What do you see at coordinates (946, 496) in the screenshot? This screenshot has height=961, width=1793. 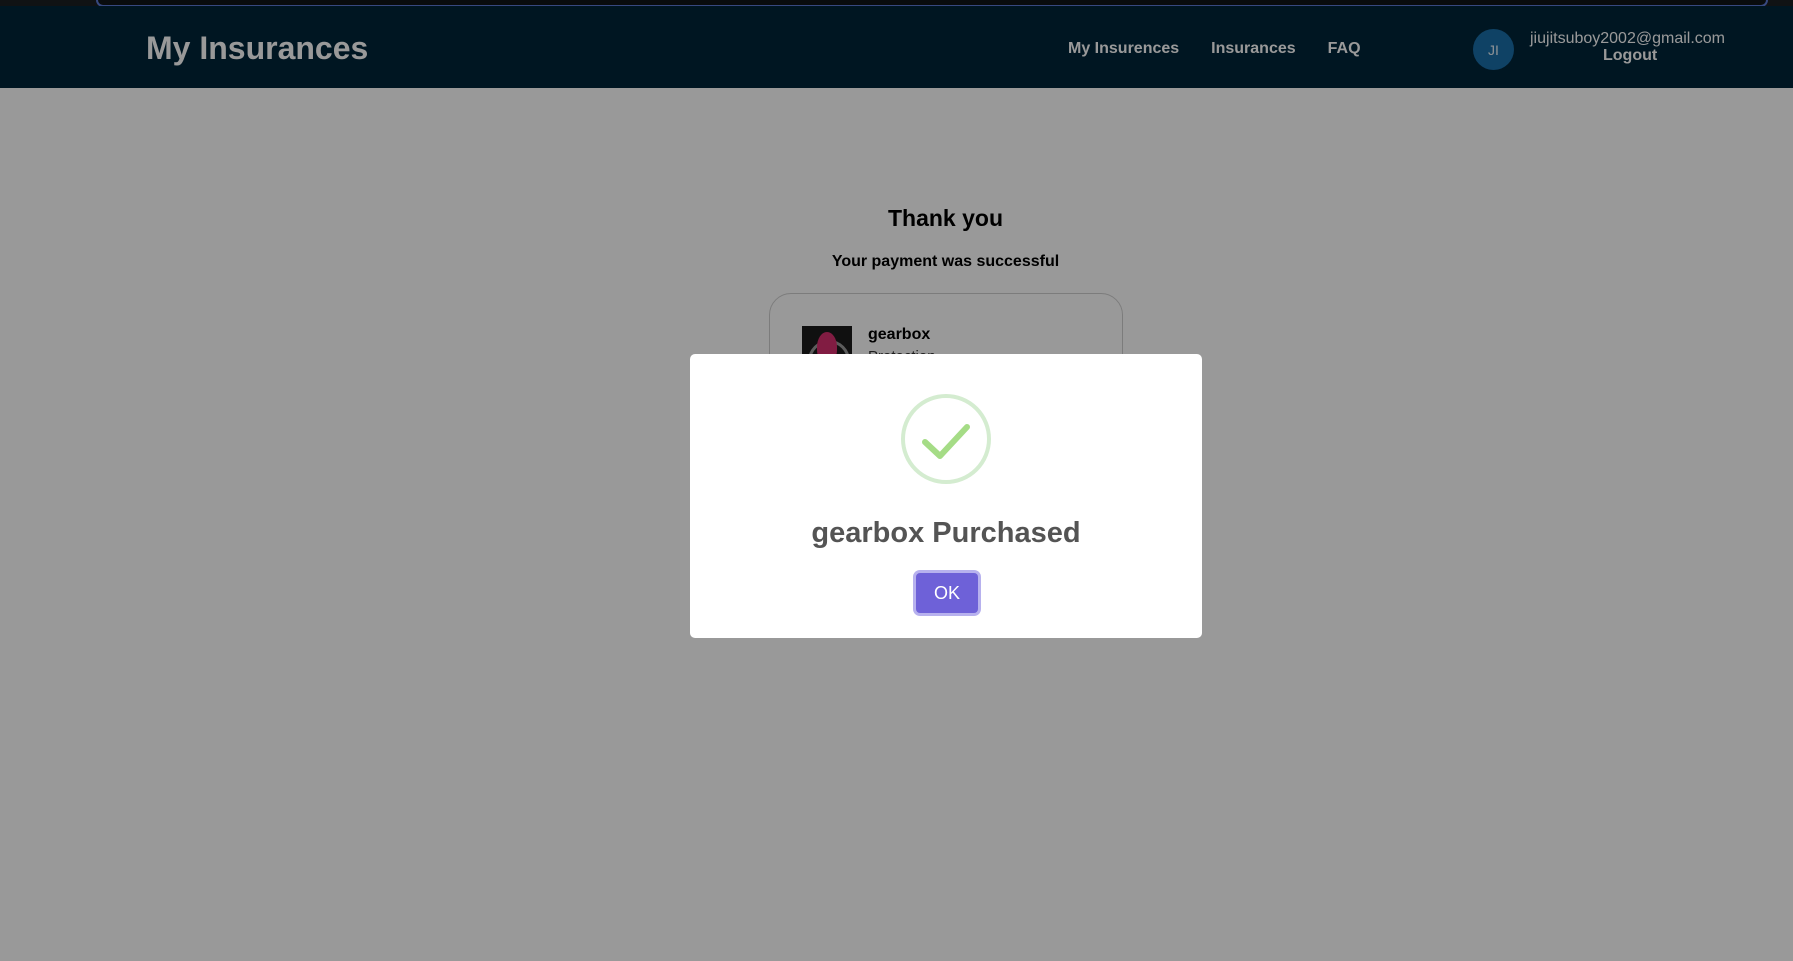 I see `success-modal: gearbox Purchased OK` at bounding box center [946, 496].